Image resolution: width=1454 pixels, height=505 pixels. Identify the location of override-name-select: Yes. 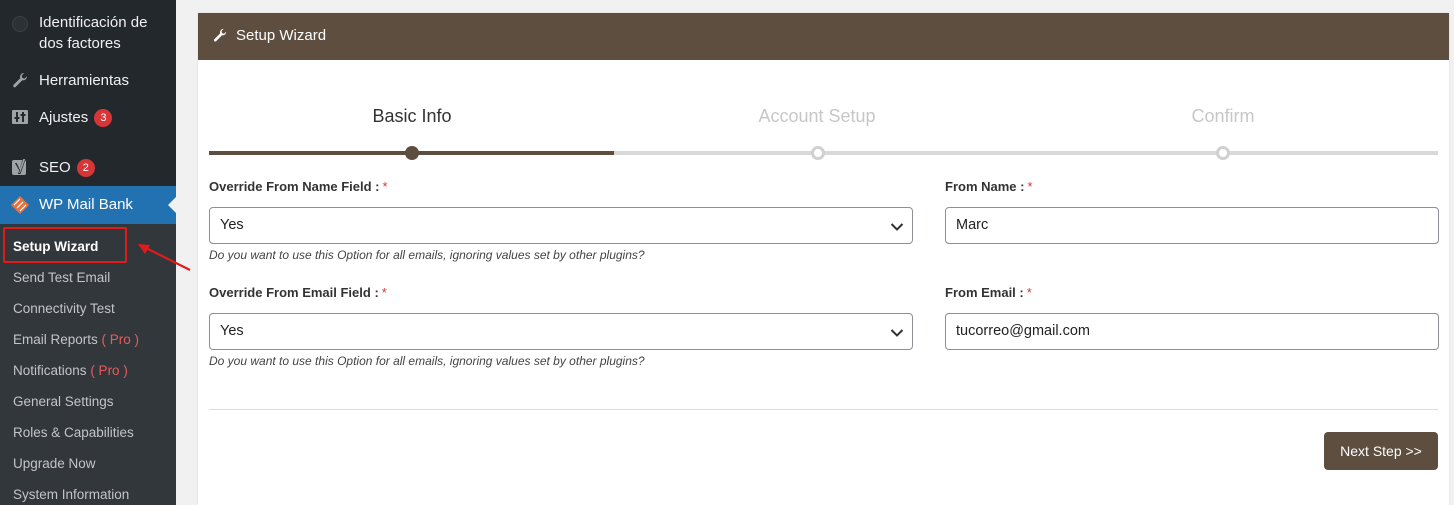
(561, 225).